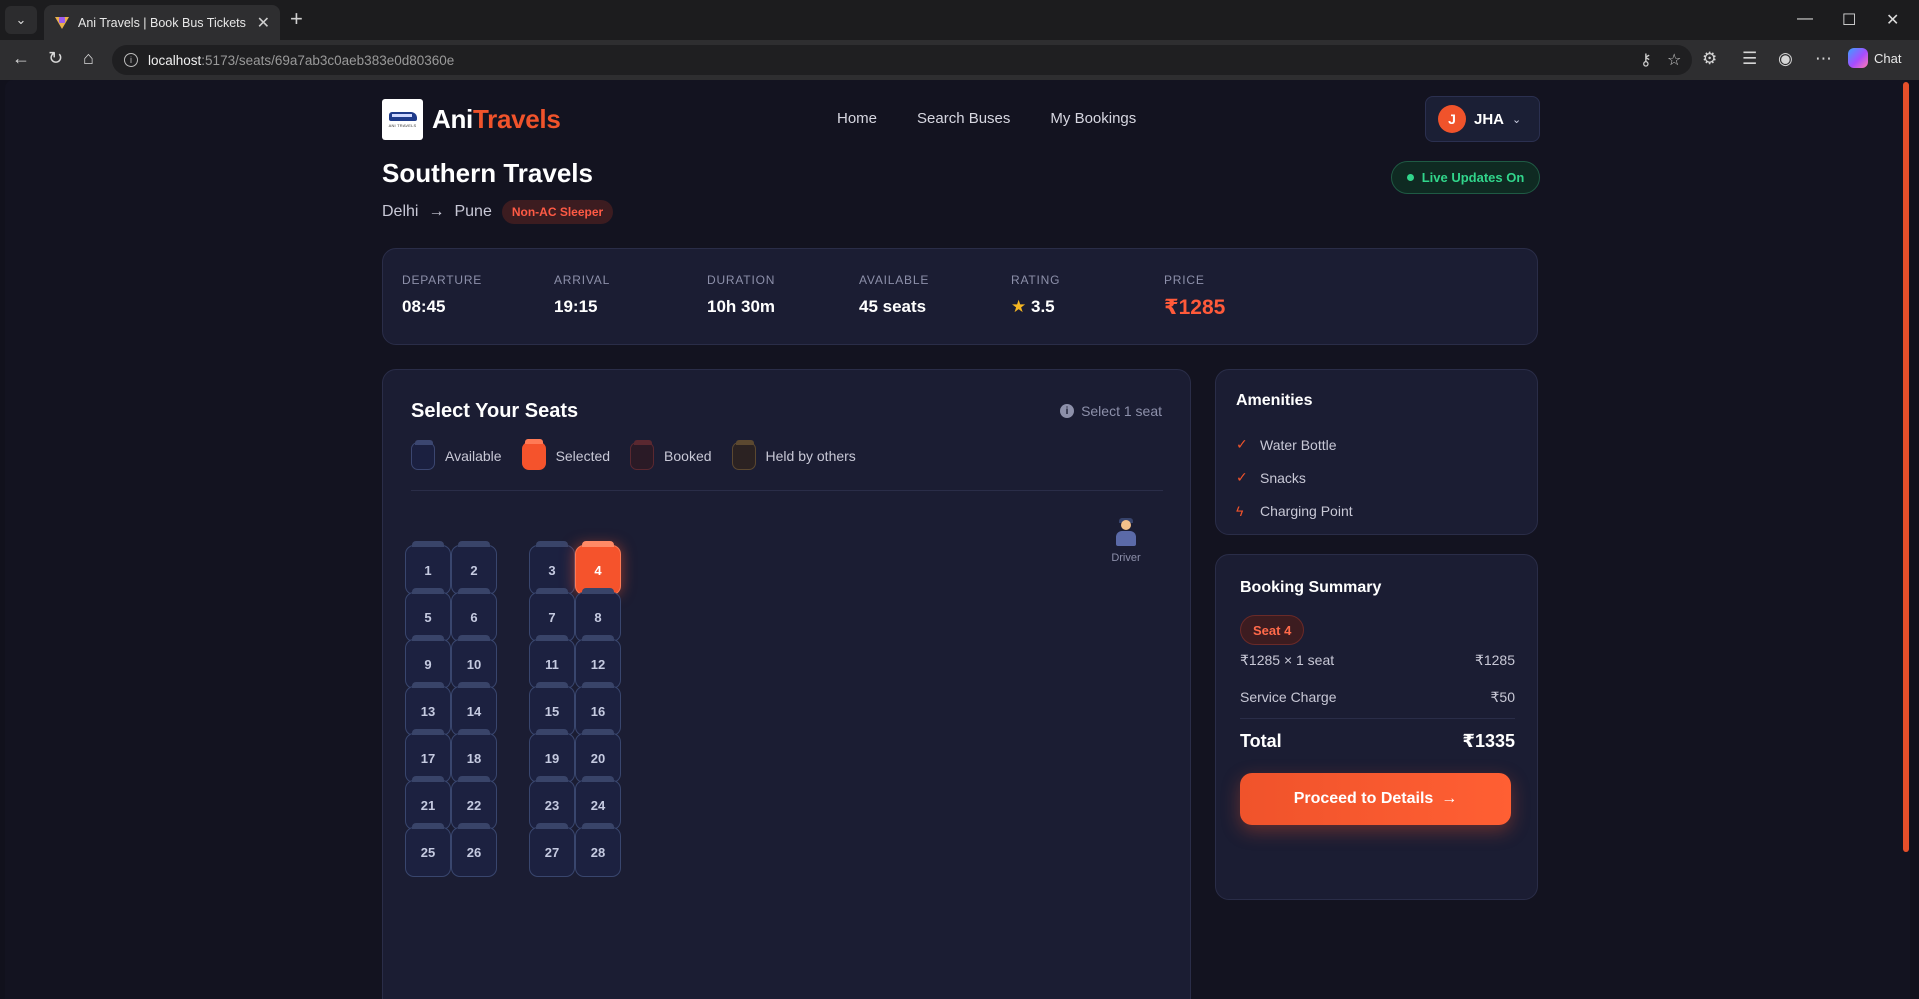 The height and width of the screenshot is (999, 1919). Describe the element at coordinates (582, 295) in the screenshot. I see `info-arrival: ARRIVAL 19:15` at that location.